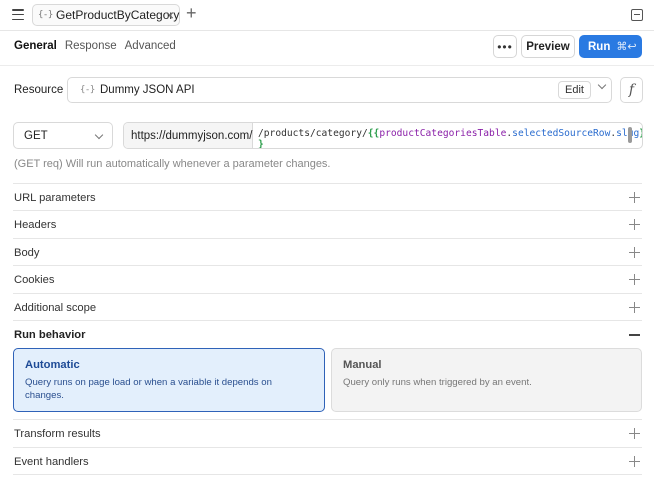  I want to click on section-cookies: Cookies, so click(327, 278).